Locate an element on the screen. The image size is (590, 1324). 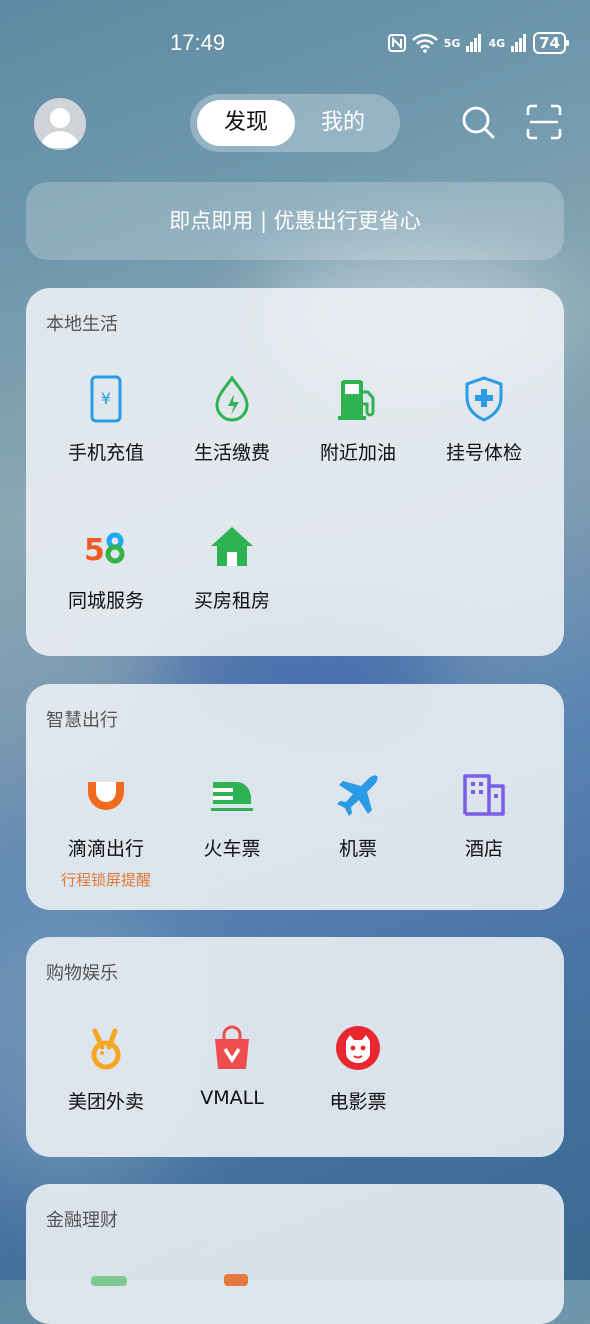
network-5g-label: 5G is located at coordinates (452, 43).